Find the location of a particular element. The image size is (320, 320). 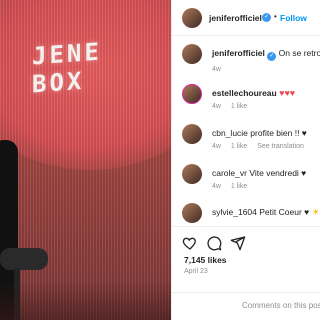

stool is located at coordinates (24, 259).